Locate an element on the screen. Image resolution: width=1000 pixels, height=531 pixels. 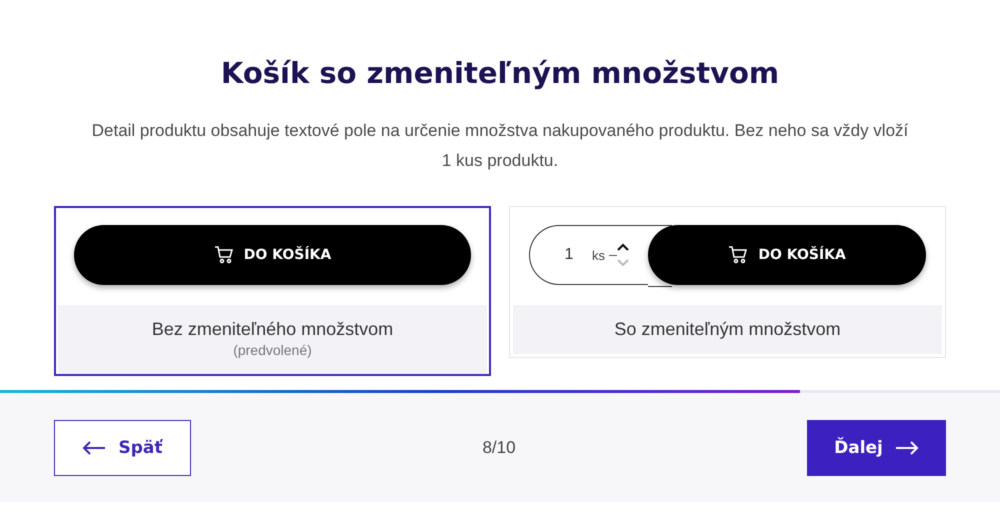
option-card: 1 ks DO KOŠÍKA So zmeniteľným množstvom is located at coordinates (727, 282).